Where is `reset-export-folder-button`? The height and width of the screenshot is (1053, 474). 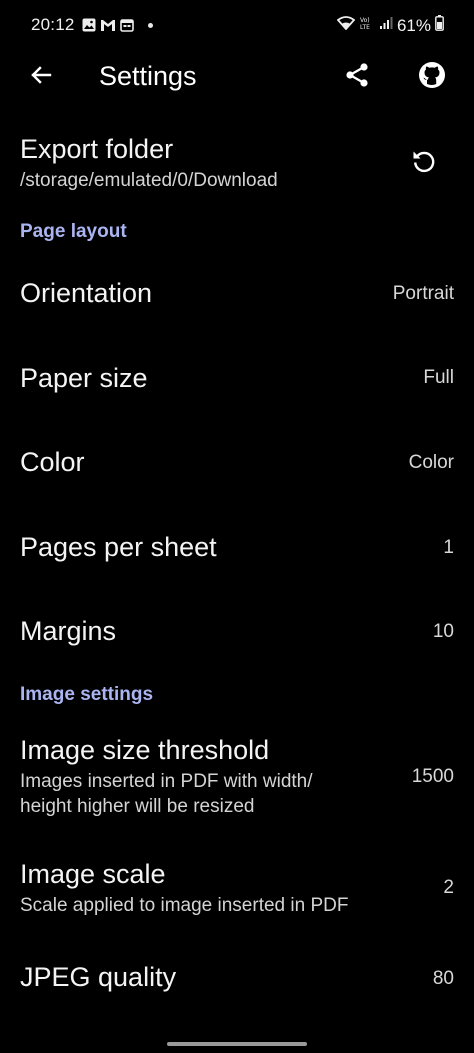 reset-export-folder-button is located at coordinates (424, 163).